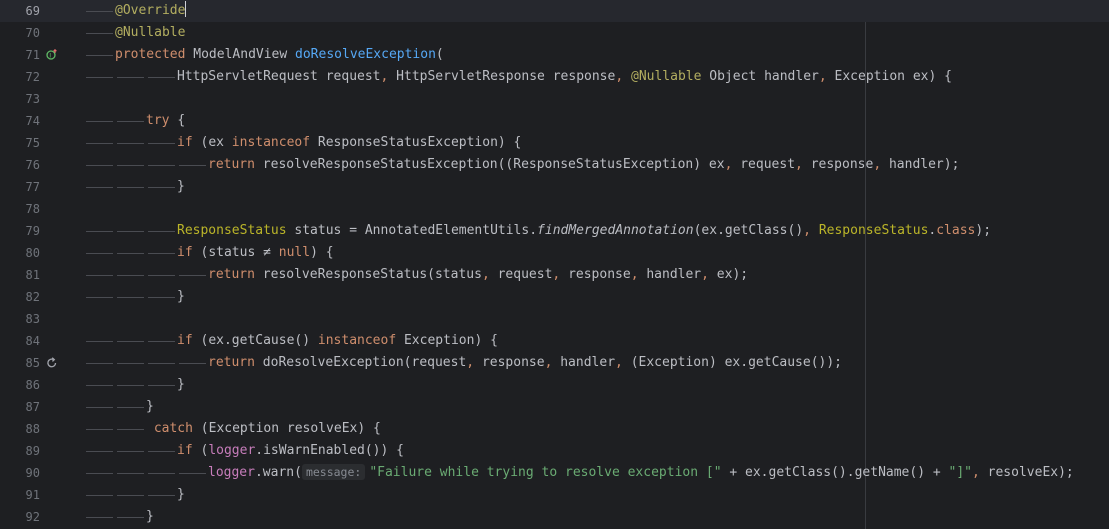 The width and height of the screenshot is (1109, 529). Describe the element at coordinates (956, 230) in the screenshot. I see `code-token: class` at that location.